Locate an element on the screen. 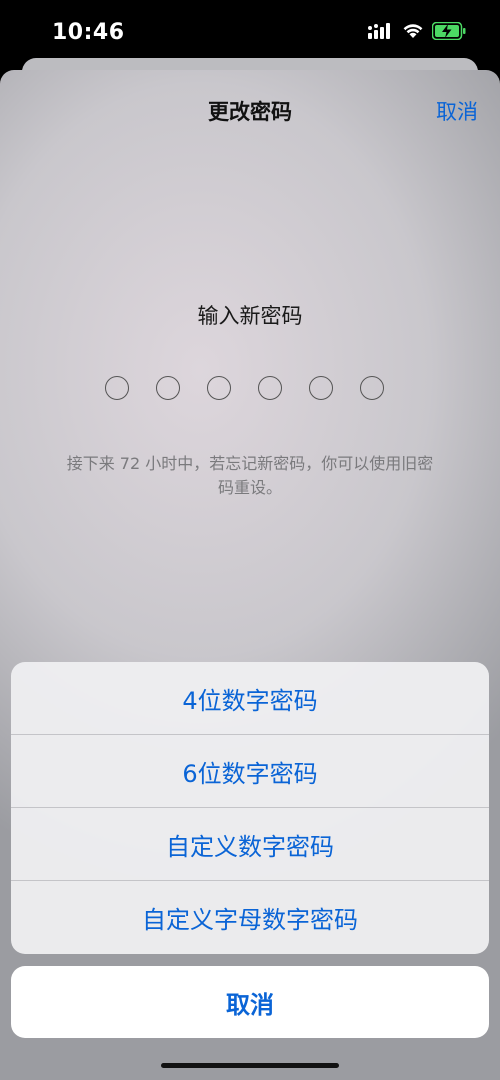 Image resolution: width=500 pixels, height=1080 pixels. nav-cancel-button: 取消 is located at coordinates (457, 111).